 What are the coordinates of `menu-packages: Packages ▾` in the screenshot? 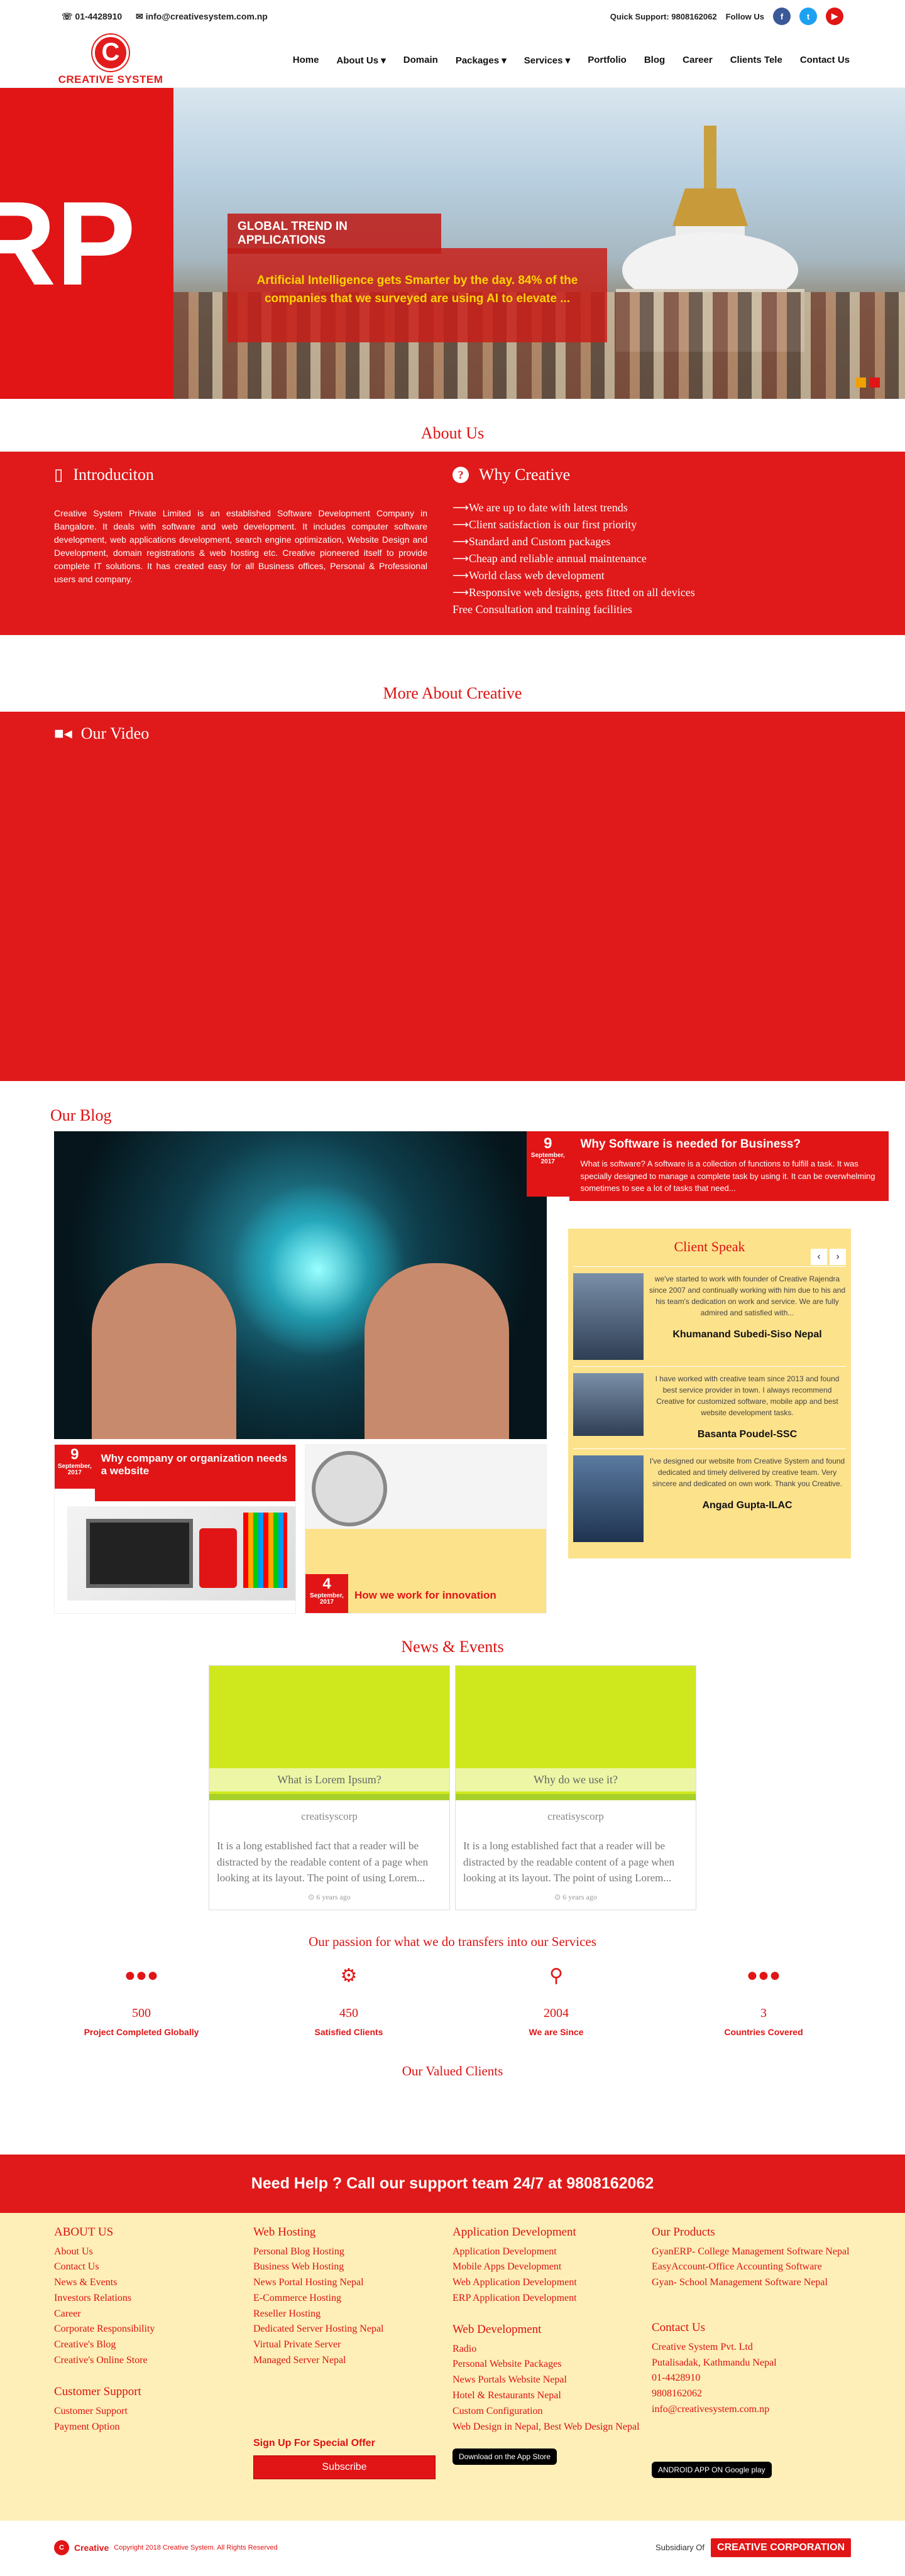 It's located at (481, 60).